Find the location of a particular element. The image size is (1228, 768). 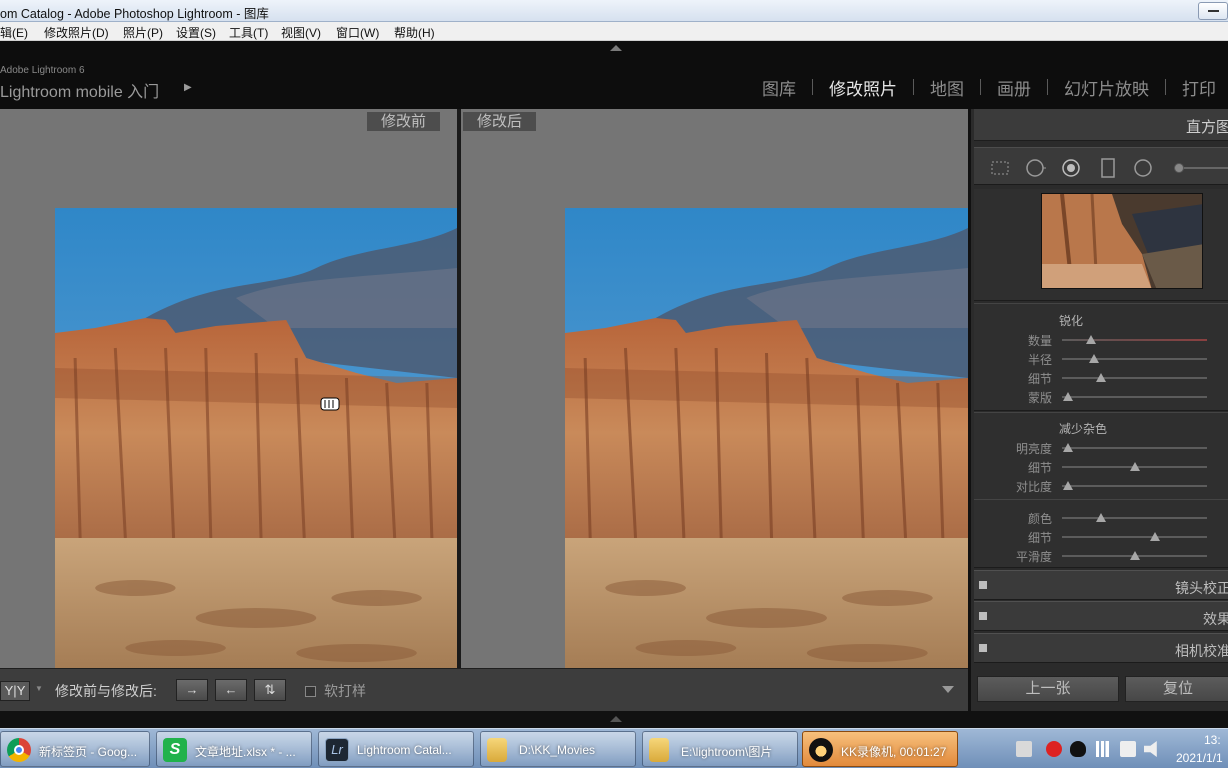

adjustment-brush-slider is located at coordinates (1201, 168).